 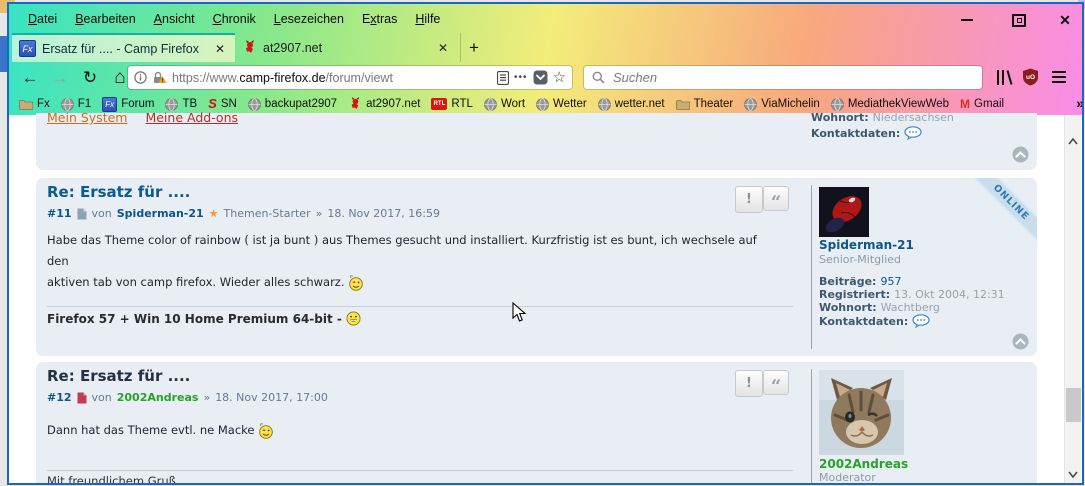 I want to click on forward-button: →, so click(x=60, y=77).